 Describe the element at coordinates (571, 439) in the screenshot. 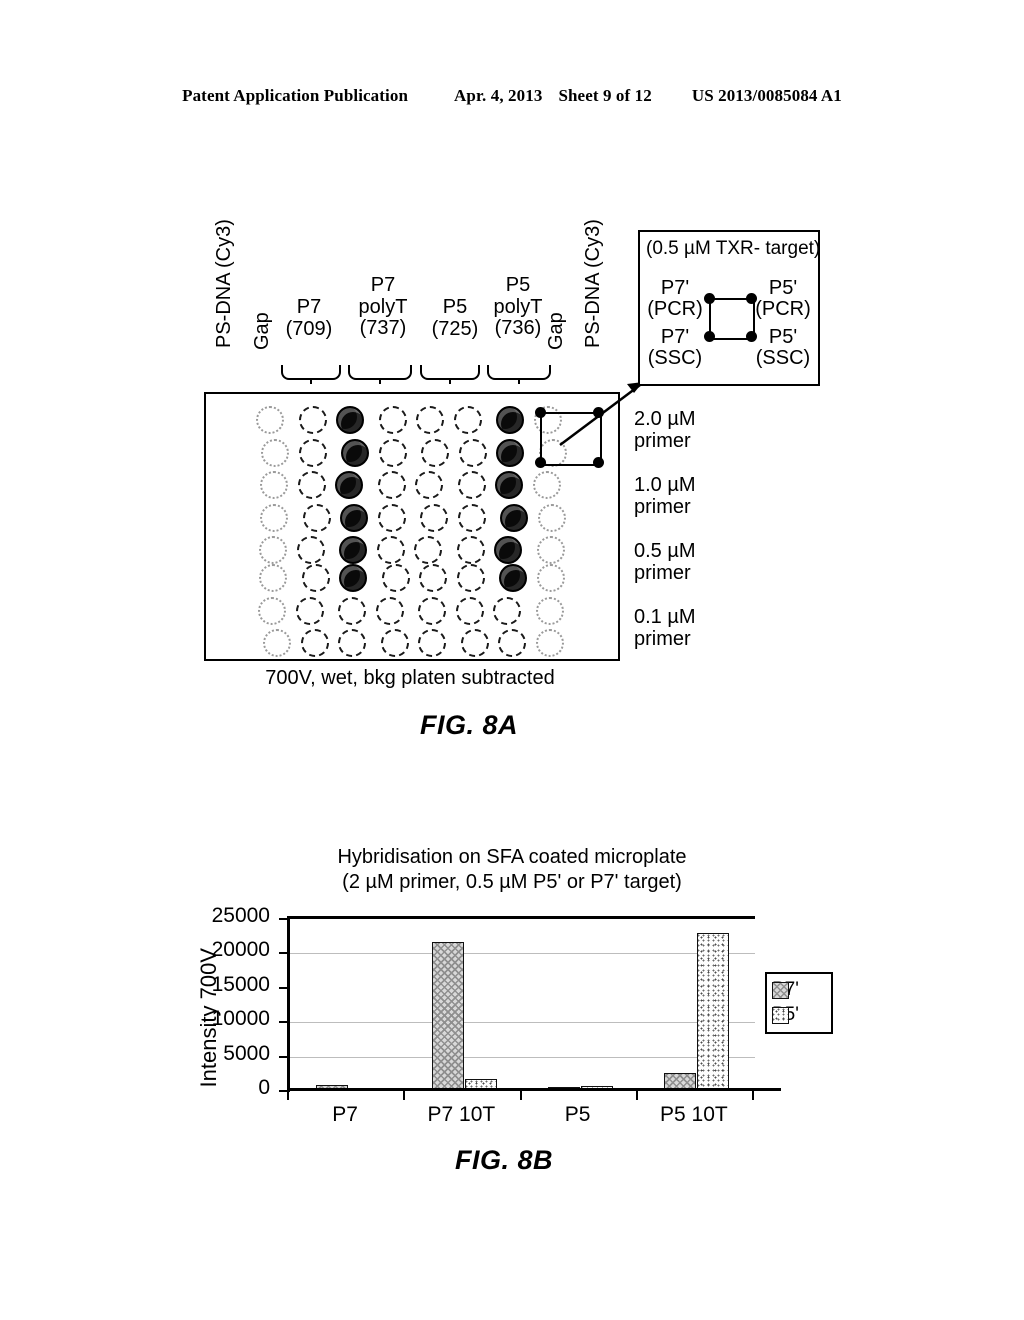

I see `callout-square` at that location.